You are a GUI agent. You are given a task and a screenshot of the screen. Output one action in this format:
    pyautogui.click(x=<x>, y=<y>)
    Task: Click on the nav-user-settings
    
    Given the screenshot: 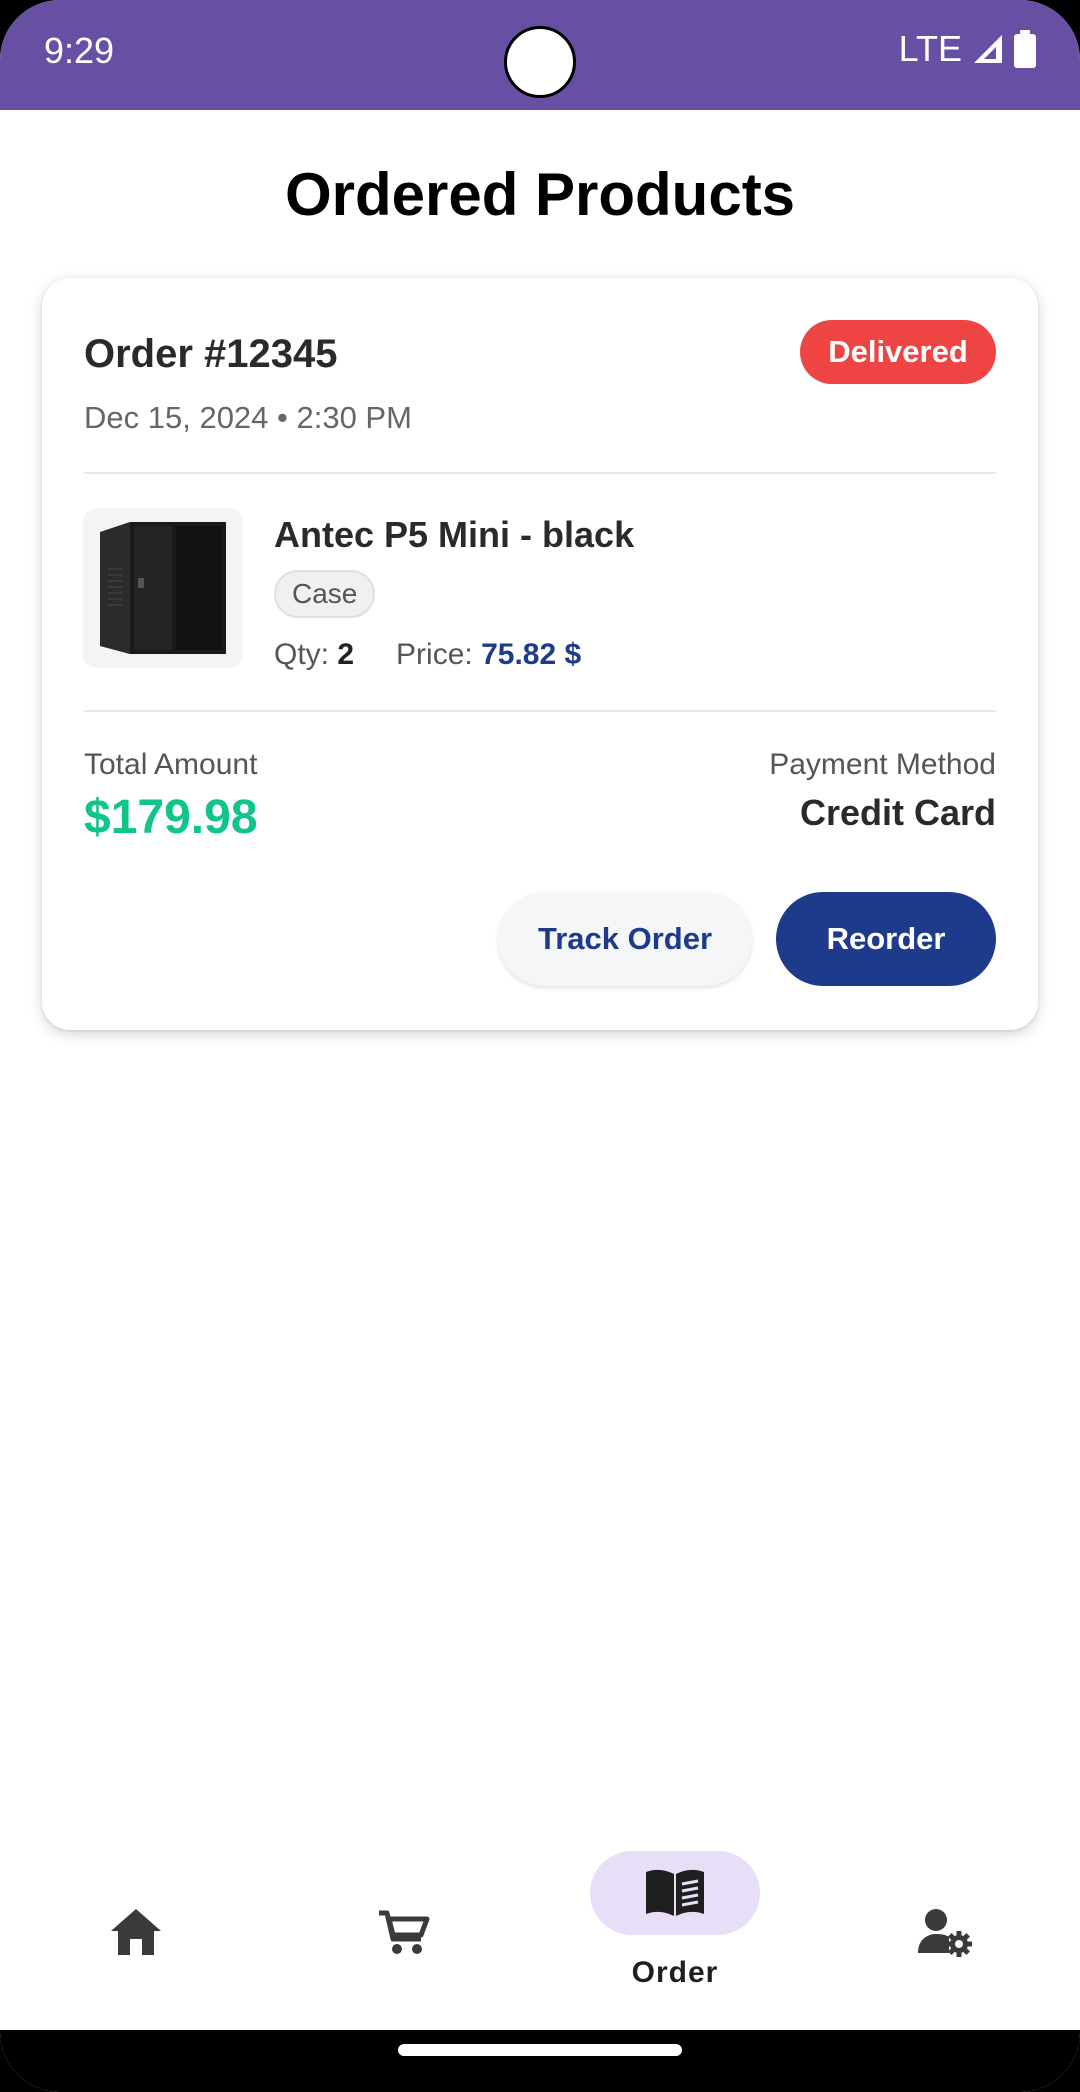 What is the action you would take?
    pyautogui.click(x=944, y=1932)
    